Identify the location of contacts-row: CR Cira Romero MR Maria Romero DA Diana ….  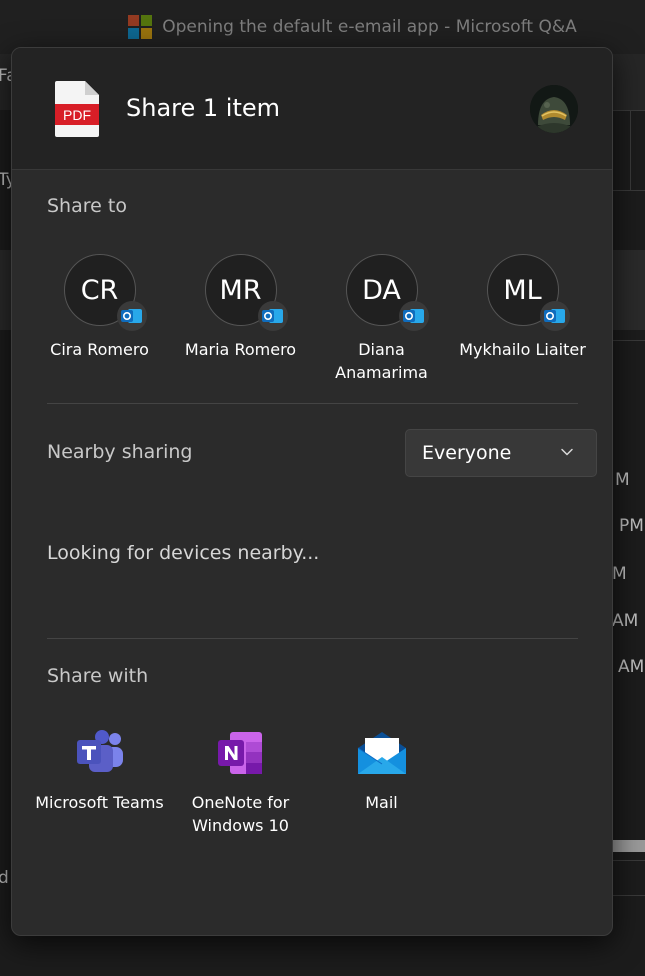
(311, 319).